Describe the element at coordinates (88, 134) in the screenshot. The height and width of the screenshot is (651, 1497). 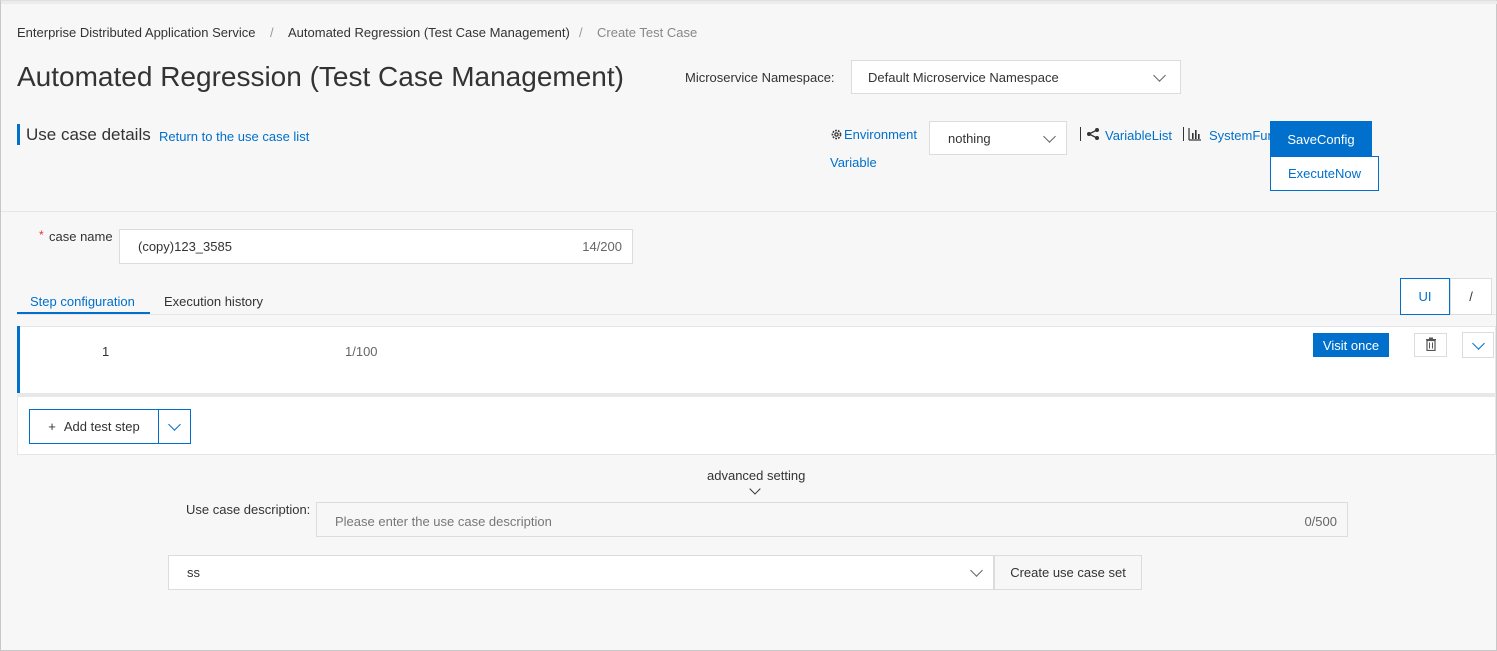
I see `section-title: Use case details` at that location.